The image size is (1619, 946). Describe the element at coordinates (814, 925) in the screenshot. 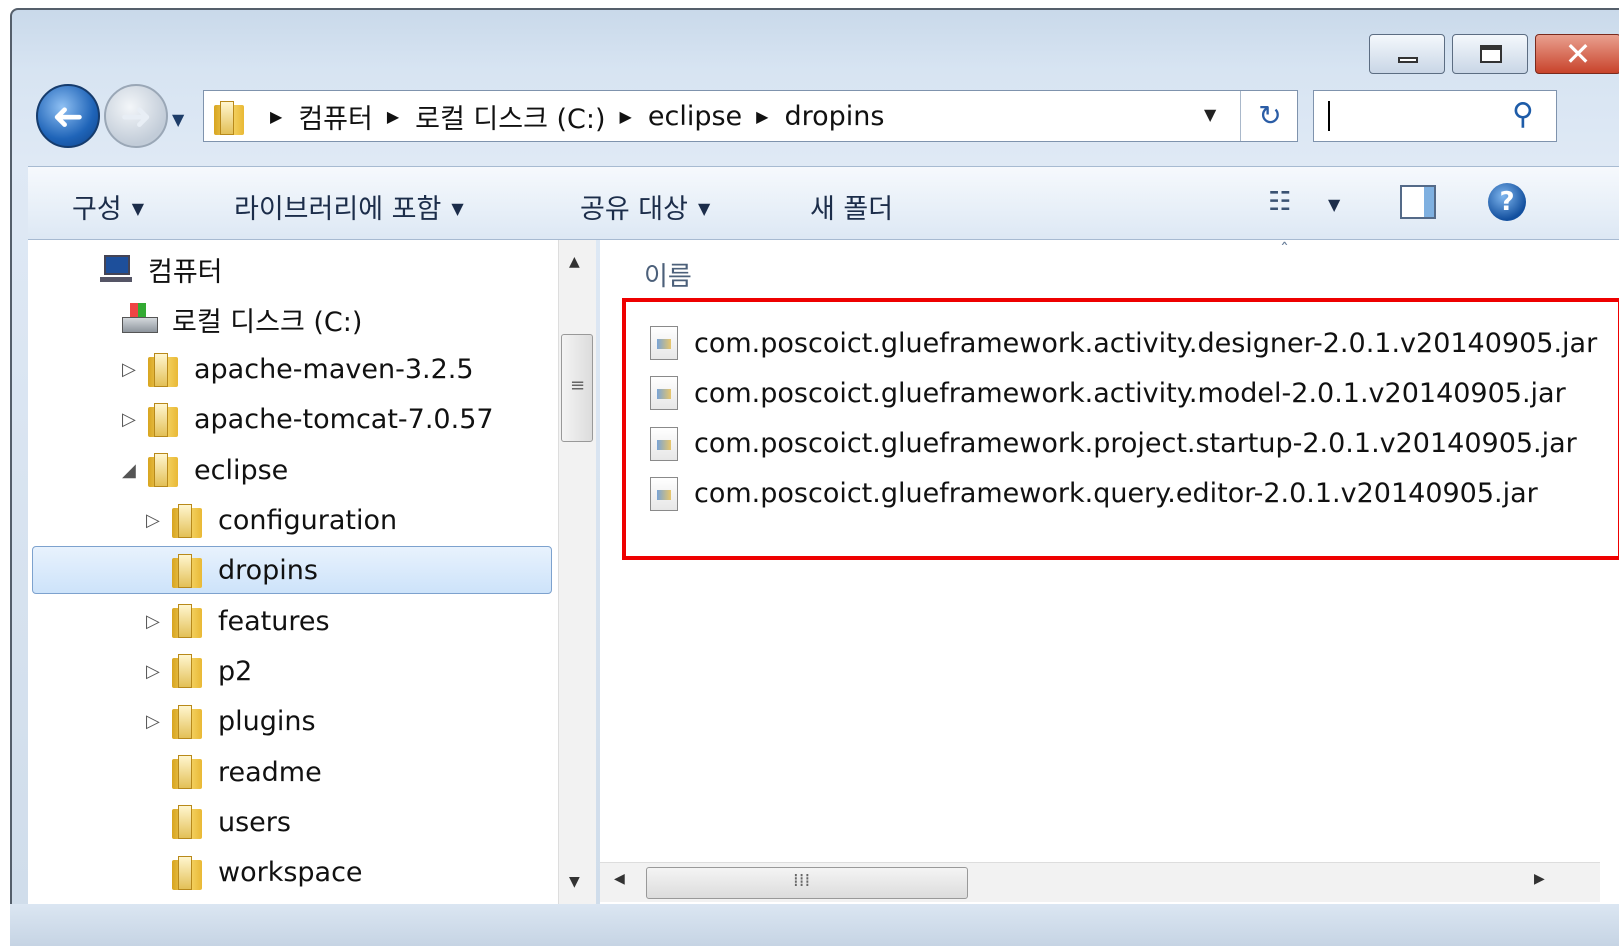

I see `window-bottom-edge` at that location.